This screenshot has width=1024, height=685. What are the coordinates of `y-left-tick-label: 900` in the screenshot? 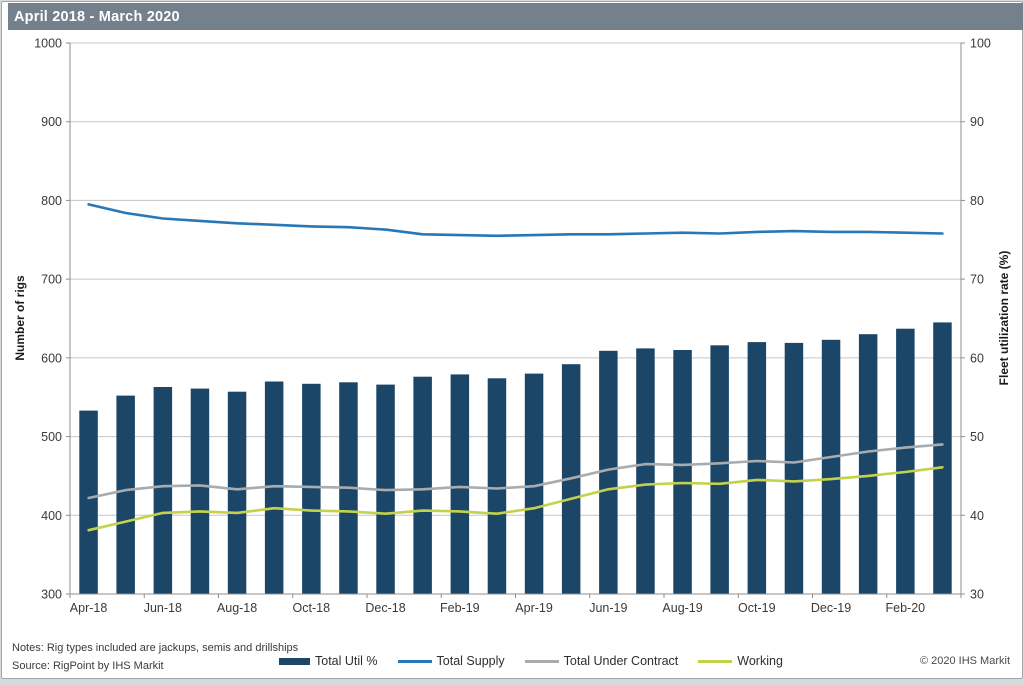 It's located at (51, 122).